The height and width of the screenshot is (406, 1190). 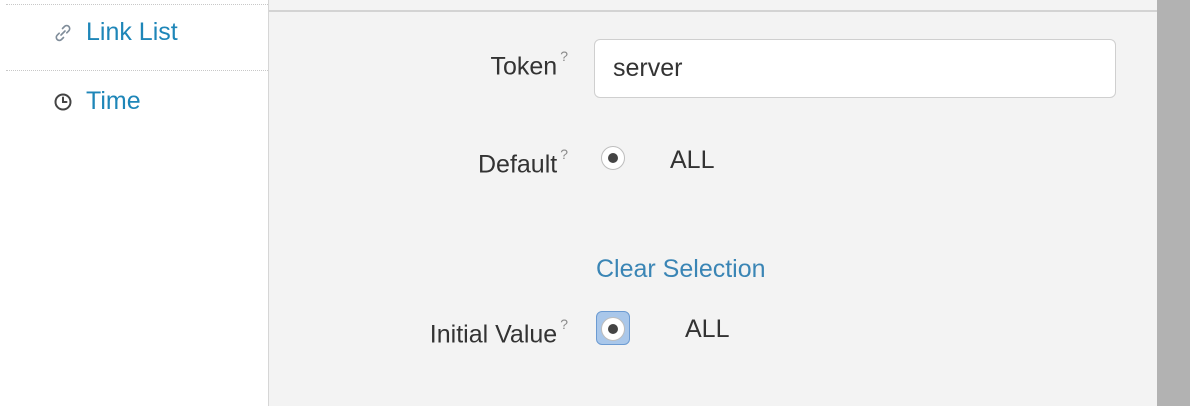 I want to click on initial-value-radio, so click(x=613, y=329).